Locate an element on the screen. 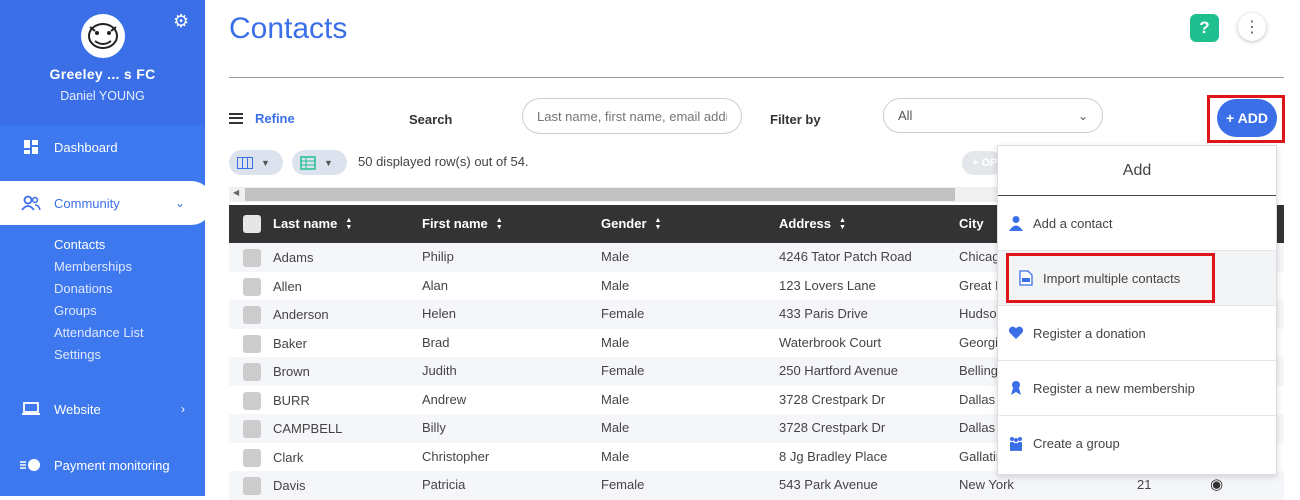 This screenshot has height=500, width=1300. ribbon-icon is located at coordinates (1016, 388).